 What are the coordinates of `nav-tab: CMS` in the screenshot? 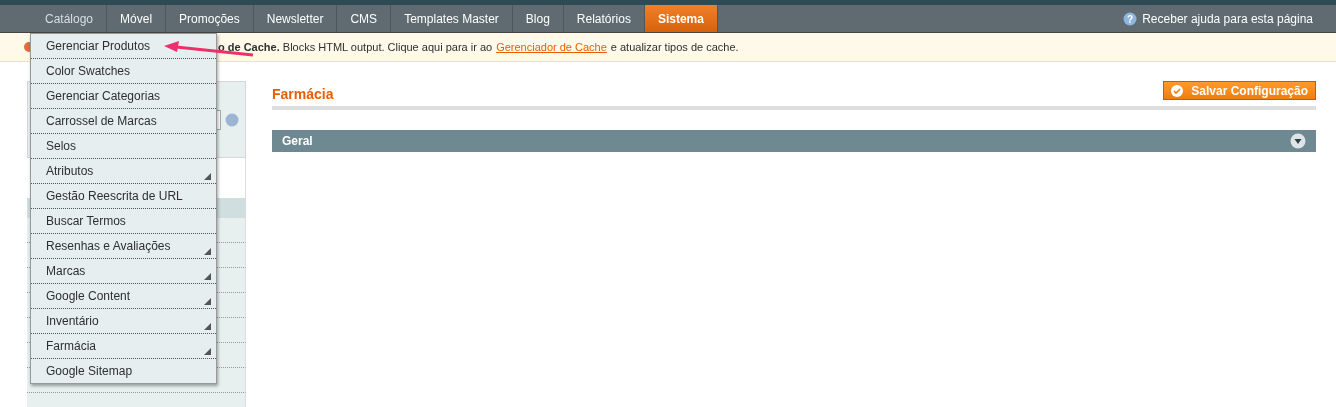 It's located at (364, 18).